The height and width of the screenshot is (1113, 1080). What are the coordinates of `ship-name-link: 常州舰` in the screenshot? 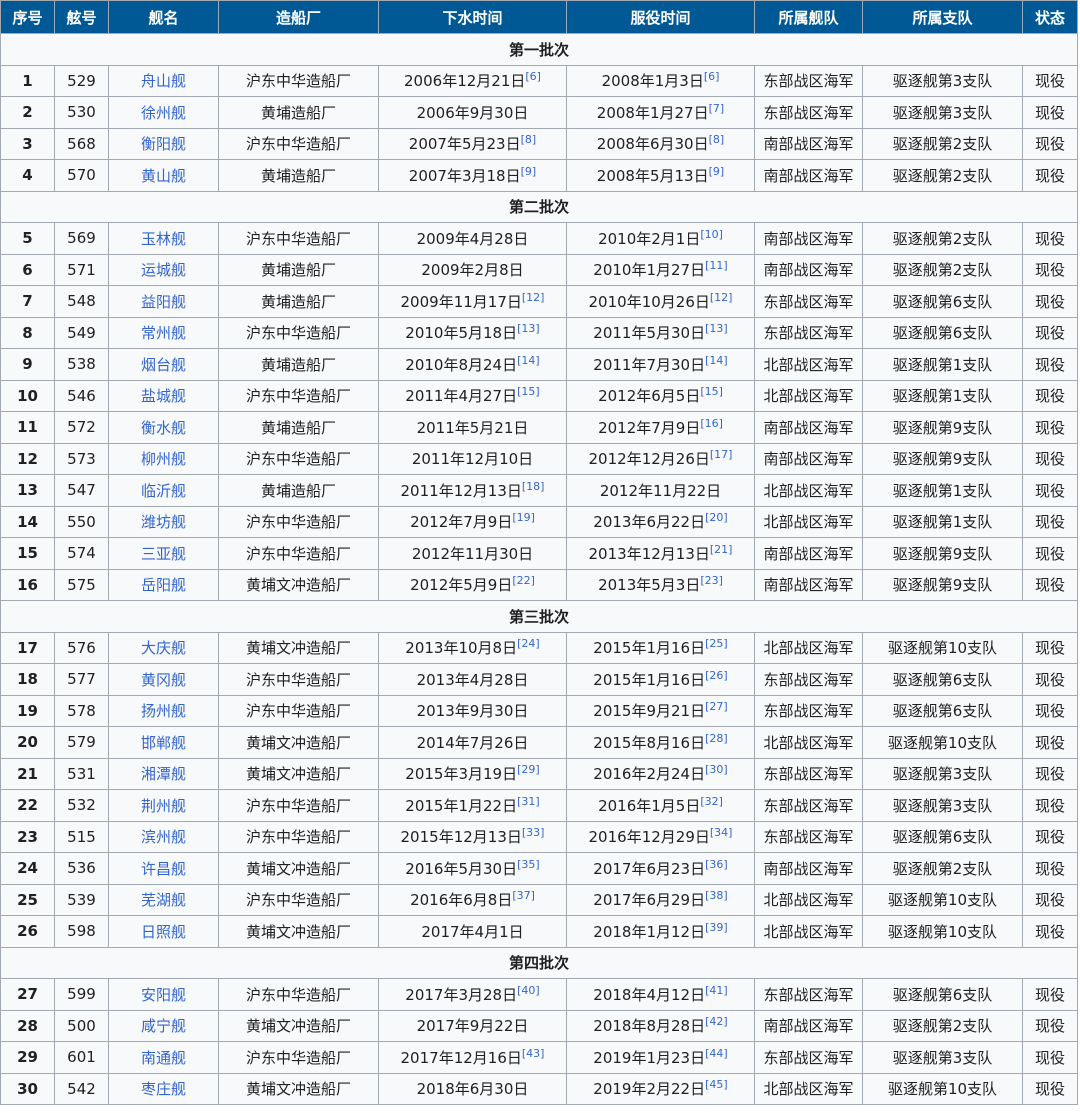 It's located at (163, 332).